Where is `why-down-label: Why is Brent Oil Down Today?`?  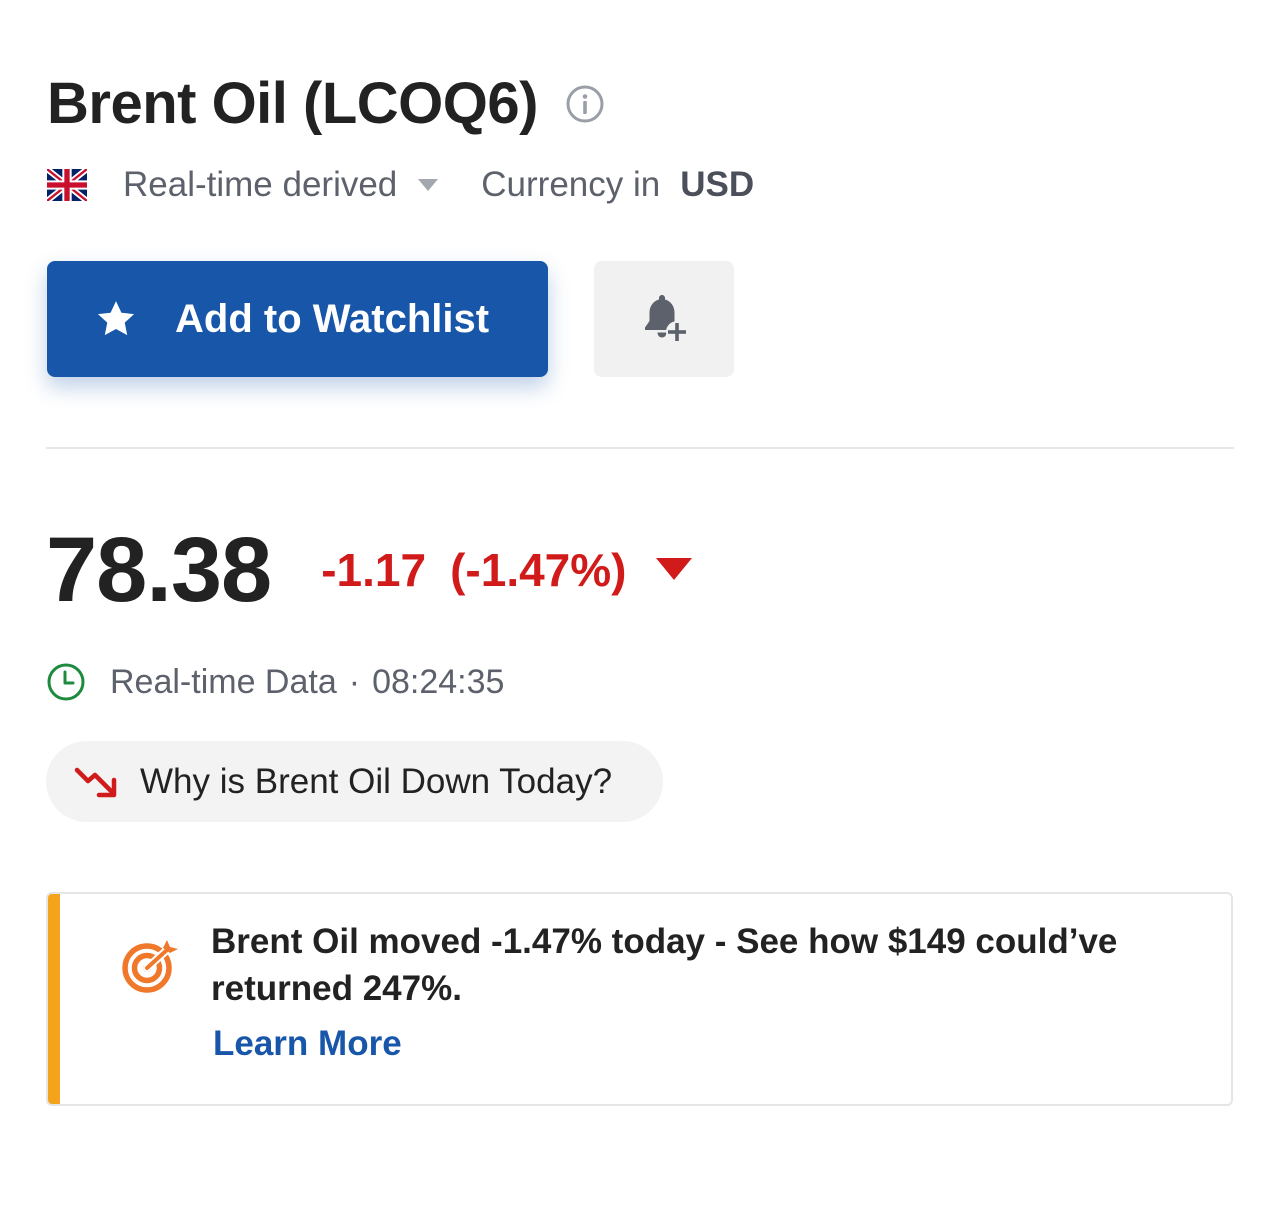
why-down-label: Why is Brent Oil Down Today? is located at coordinates (376, 781).